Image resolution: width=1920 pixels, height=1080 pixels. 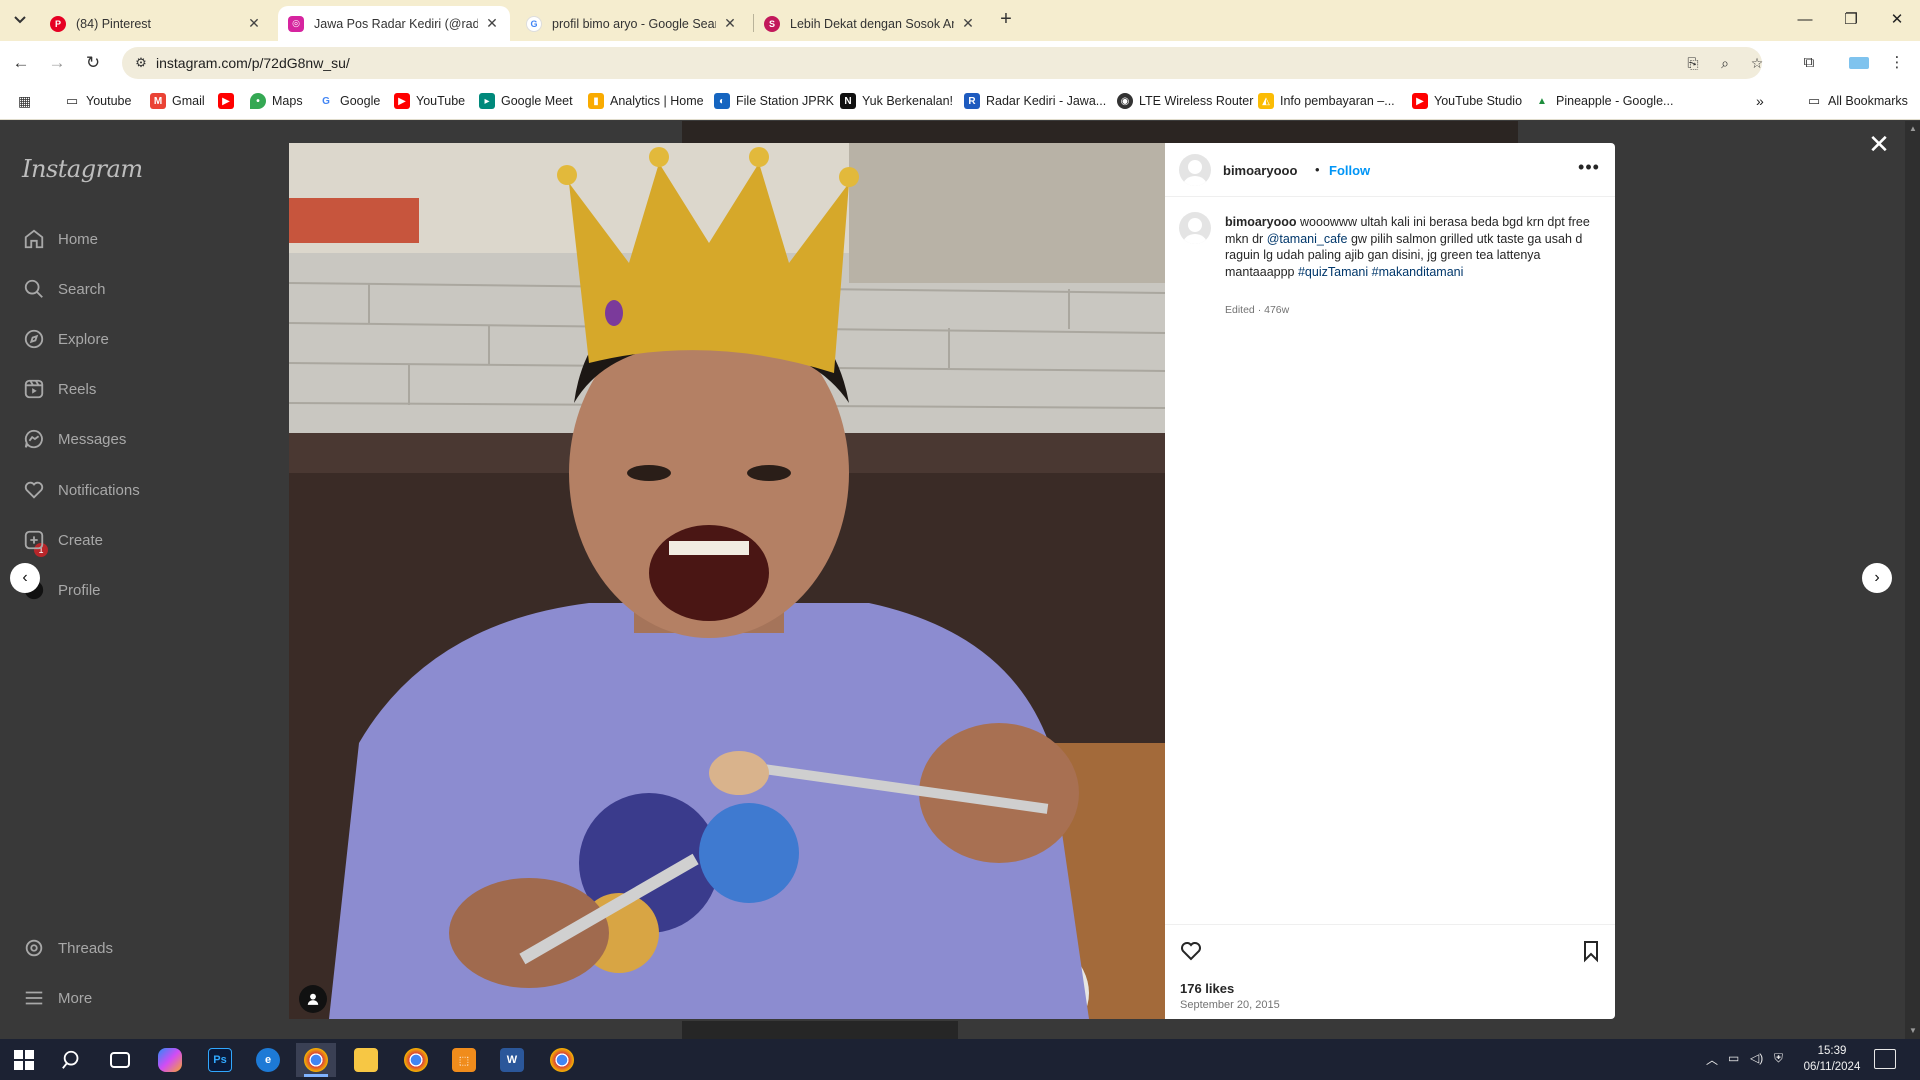 I want to click on hashtag-link: #quizTamani, so click(x=1333, y=272).